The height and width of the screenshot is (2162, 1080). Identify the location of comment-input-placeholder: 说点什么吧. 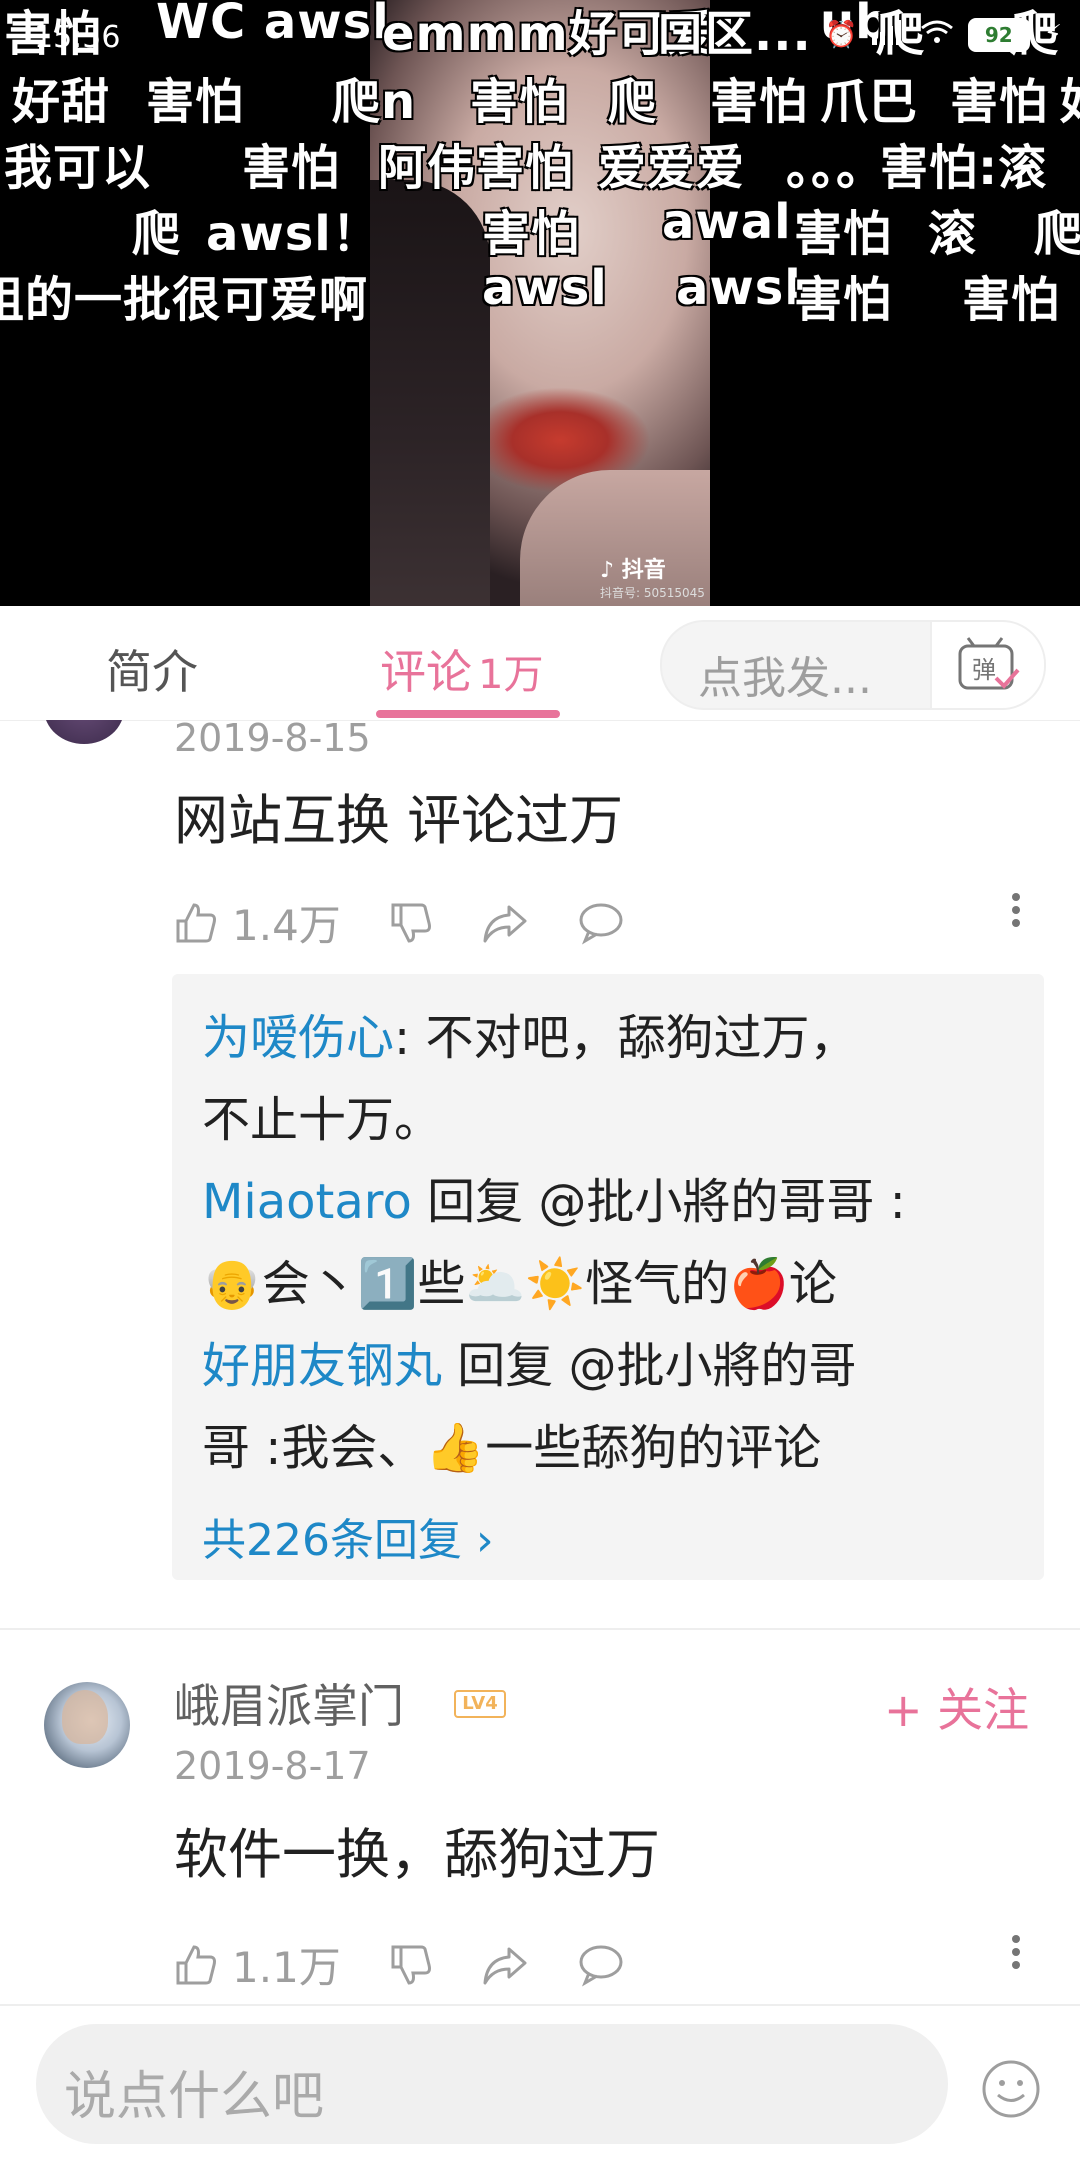
(194, 2097).